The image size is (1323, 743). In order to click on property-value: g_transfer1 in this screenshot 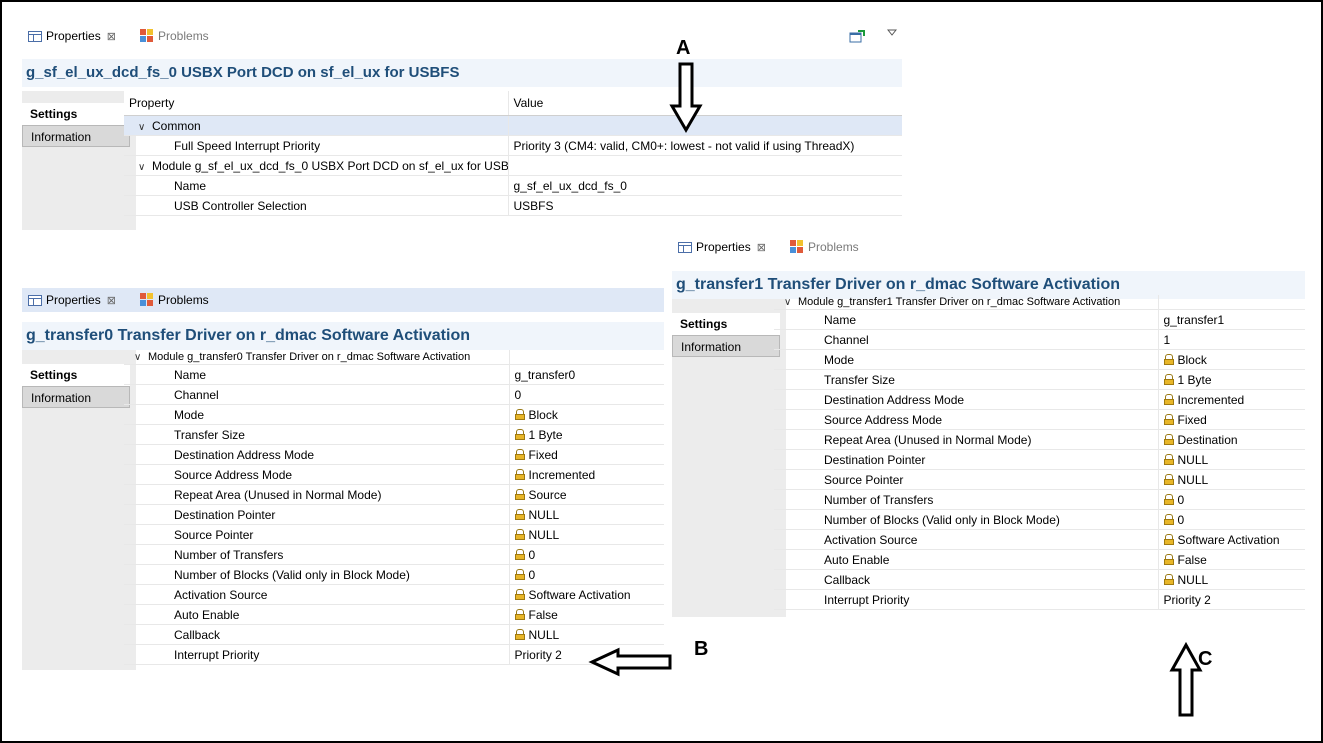, I will do `click(1231, 319)`.